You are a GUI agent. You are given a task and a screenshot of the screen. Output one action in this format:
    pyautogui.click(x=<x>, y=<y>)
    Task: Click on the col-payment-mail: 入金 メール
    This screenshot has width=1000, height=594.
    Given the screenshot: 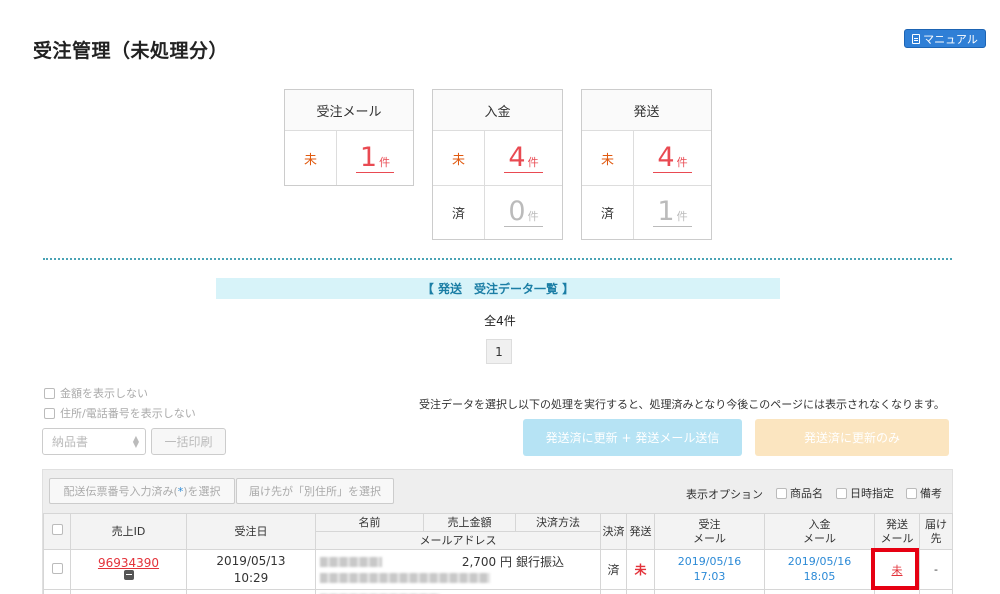 What is the action you would take?
    pyautogui.click(x=819, y=531)
    